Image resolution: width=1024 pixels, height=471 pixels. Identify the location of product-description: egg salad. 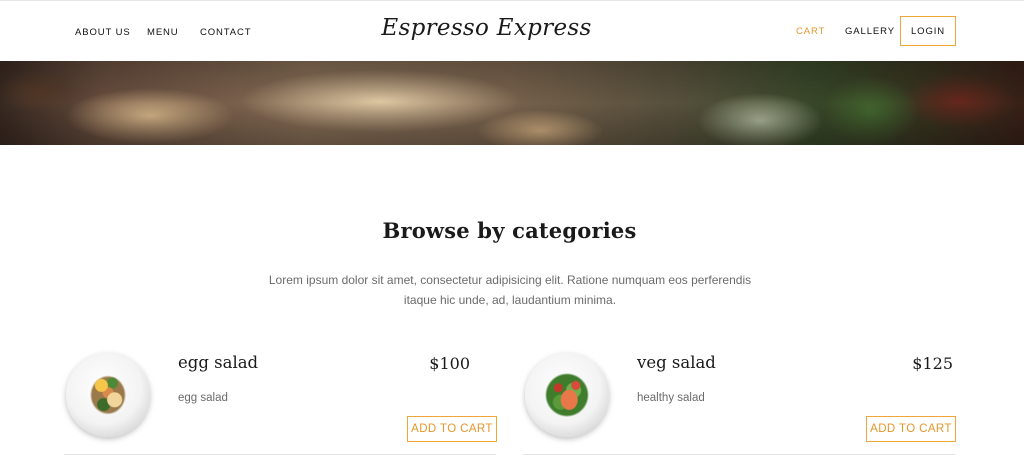
(203, 398).